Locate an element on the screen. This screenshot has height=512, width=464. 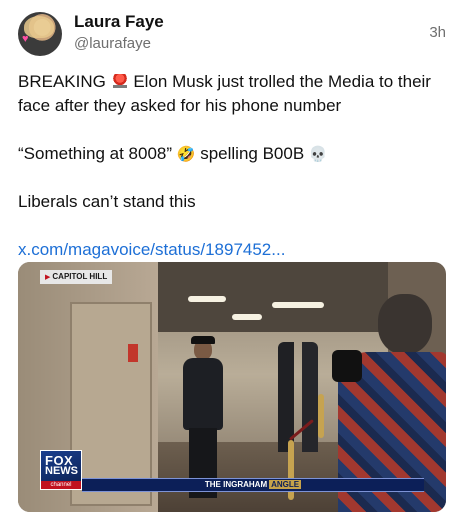
laughing-emoji-icon: 🤣 is located at coordinates (186, 154).